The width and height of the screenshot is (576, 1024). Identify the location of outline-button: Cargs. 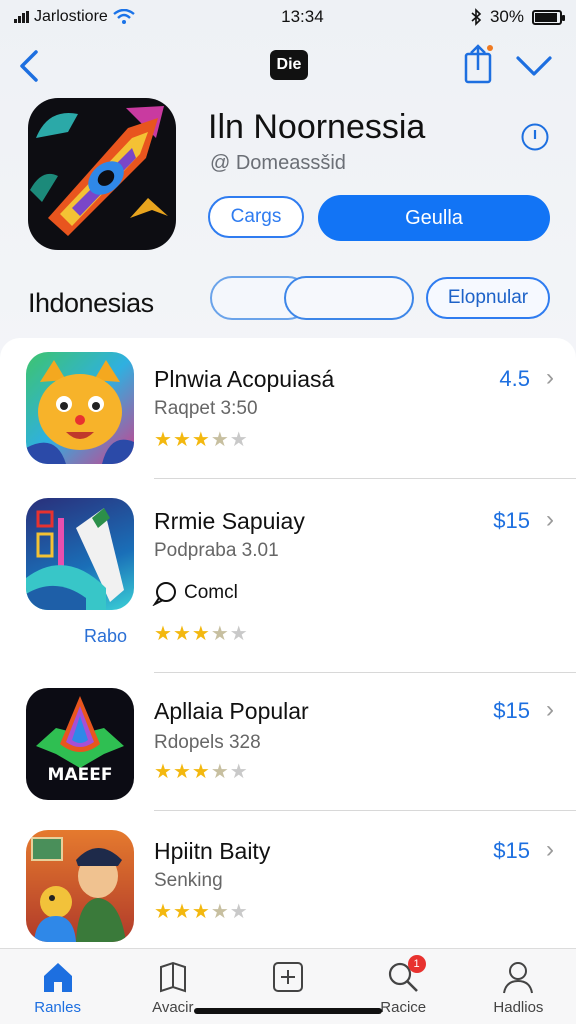
(256, 217).